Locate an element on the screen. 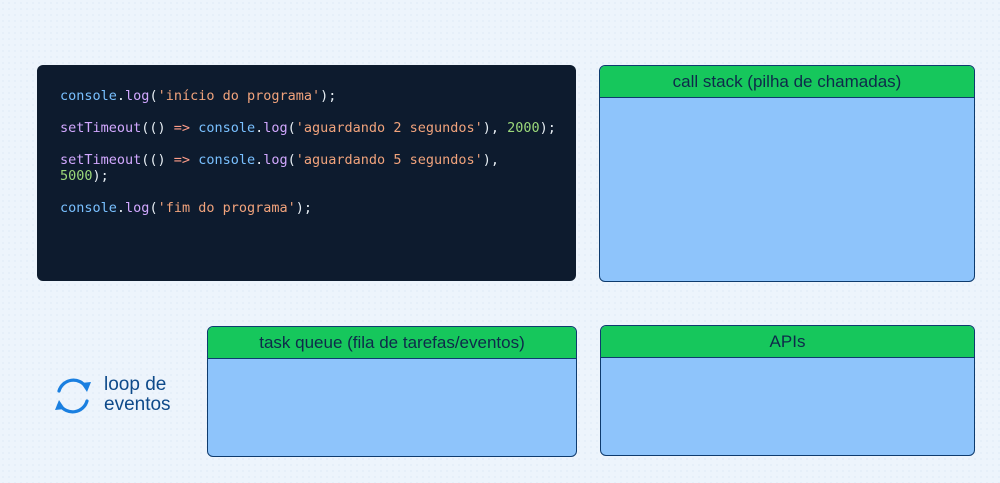 The height and width of the screenshot is (483, 1000). code-token: 'início do programa' is located at coordinates (239, 96).